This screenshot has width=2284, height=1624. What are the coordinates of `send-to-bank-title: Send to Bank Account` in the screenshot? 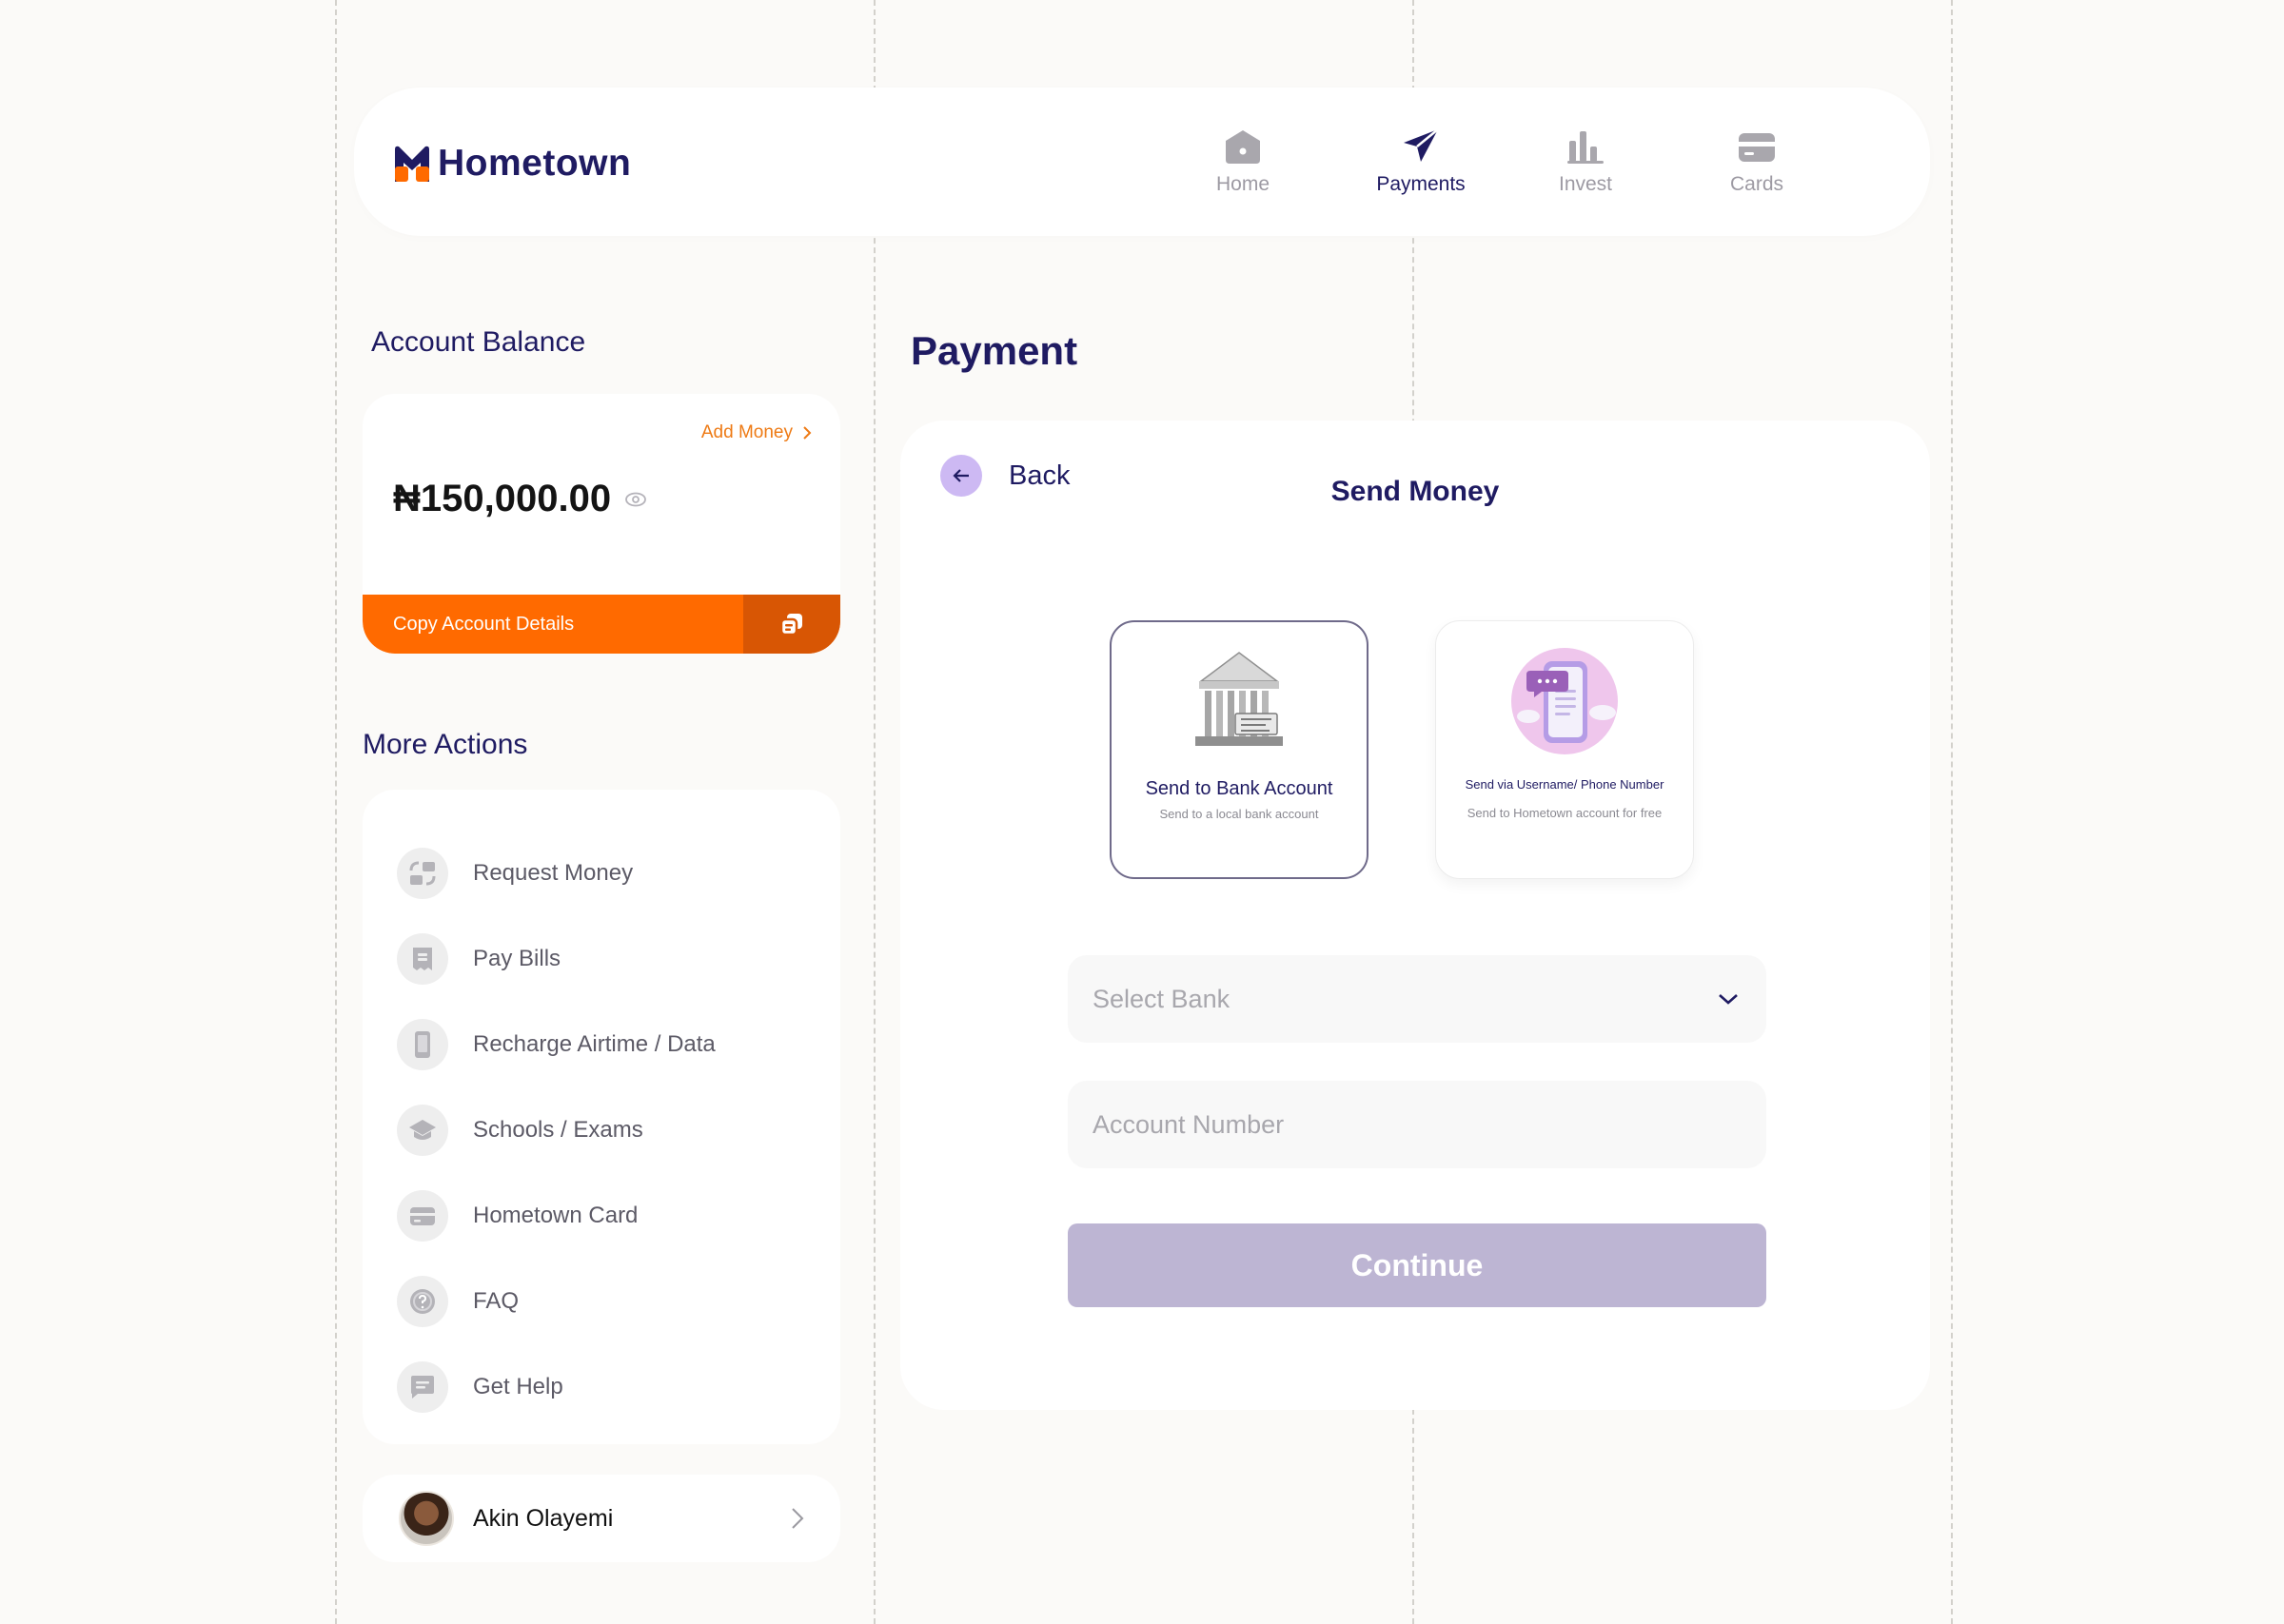 It's located at (1239, 788).